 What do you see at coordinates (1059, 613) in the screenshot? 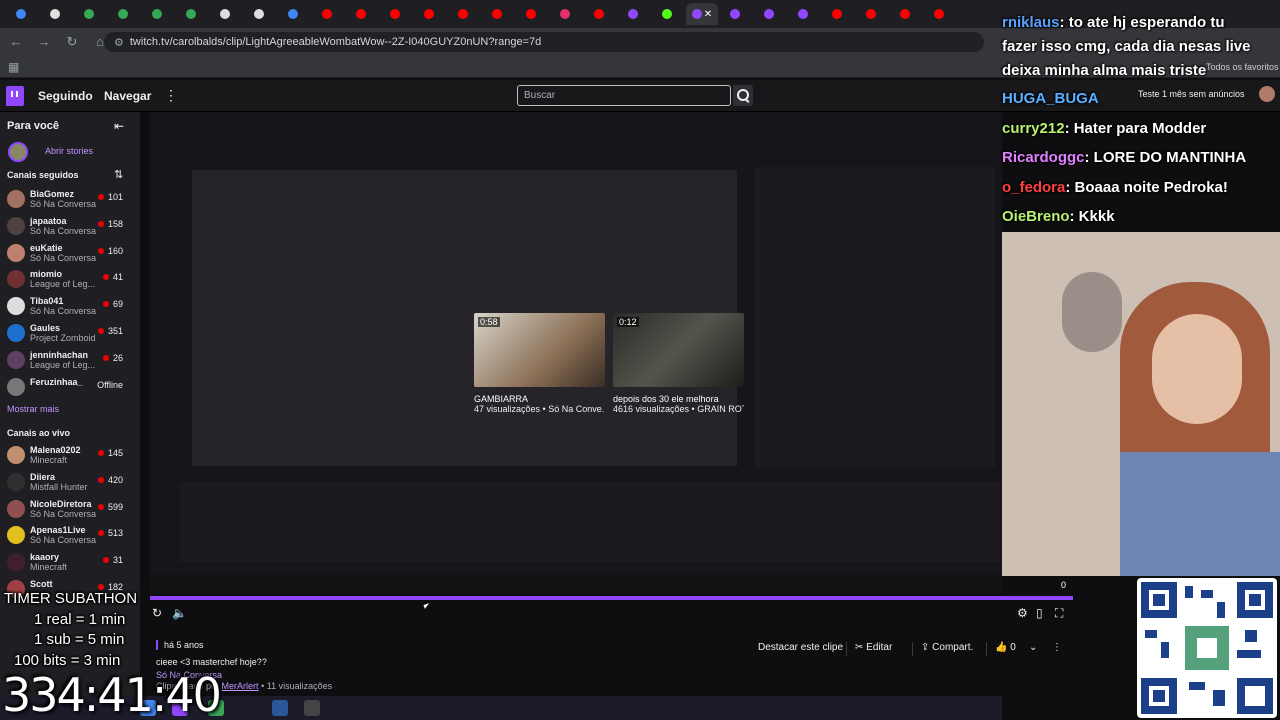
I see `fullscreen-icon: ⛶` at bounding box center [1059, 613].